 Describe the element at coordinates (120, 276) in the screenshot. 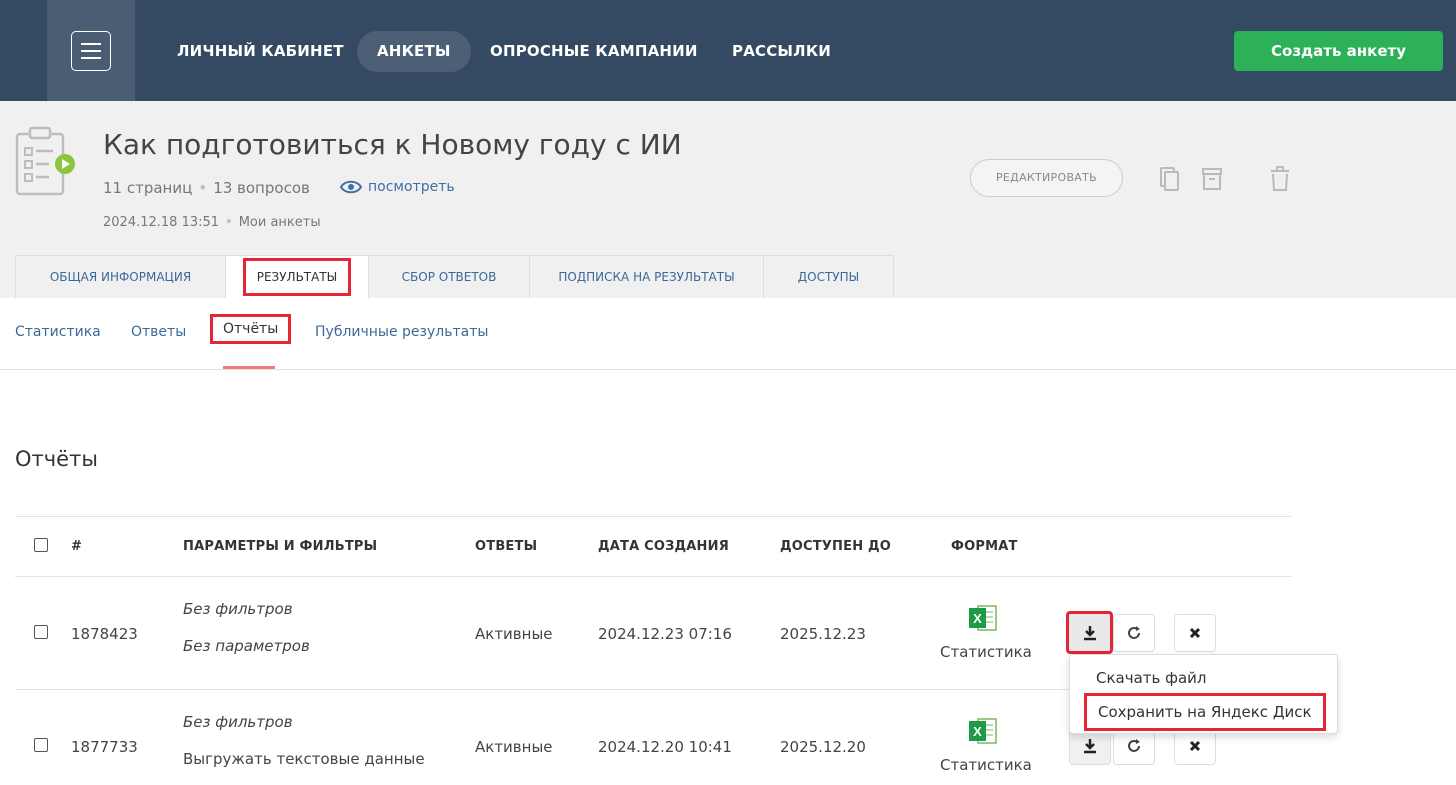

I see `tab-general-info: ОБЩАЯ ИНФОРМАЦИЯ` at that location.